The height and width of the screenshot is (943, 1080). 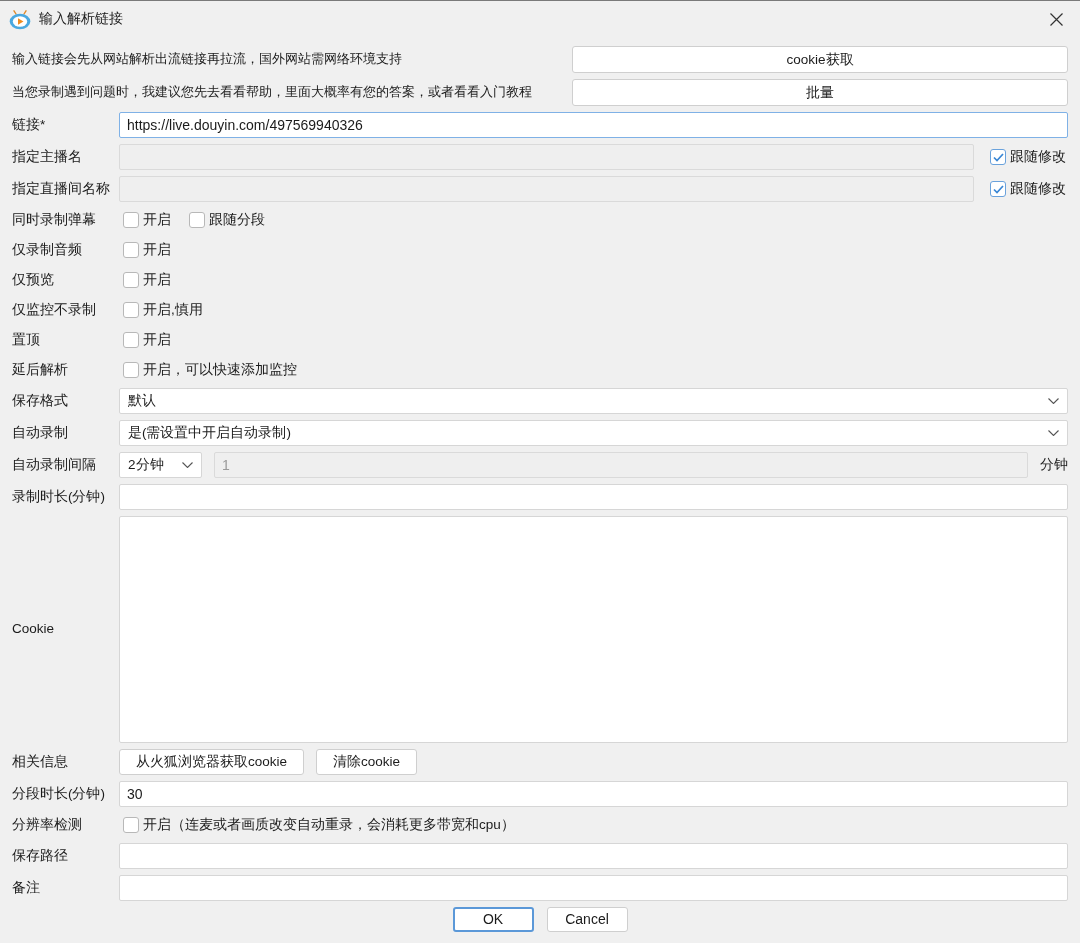 What do you see at coordinates (40, 762) in the screenshot?
I see `field-label: 相关信息` at bounding box center [40, 762].